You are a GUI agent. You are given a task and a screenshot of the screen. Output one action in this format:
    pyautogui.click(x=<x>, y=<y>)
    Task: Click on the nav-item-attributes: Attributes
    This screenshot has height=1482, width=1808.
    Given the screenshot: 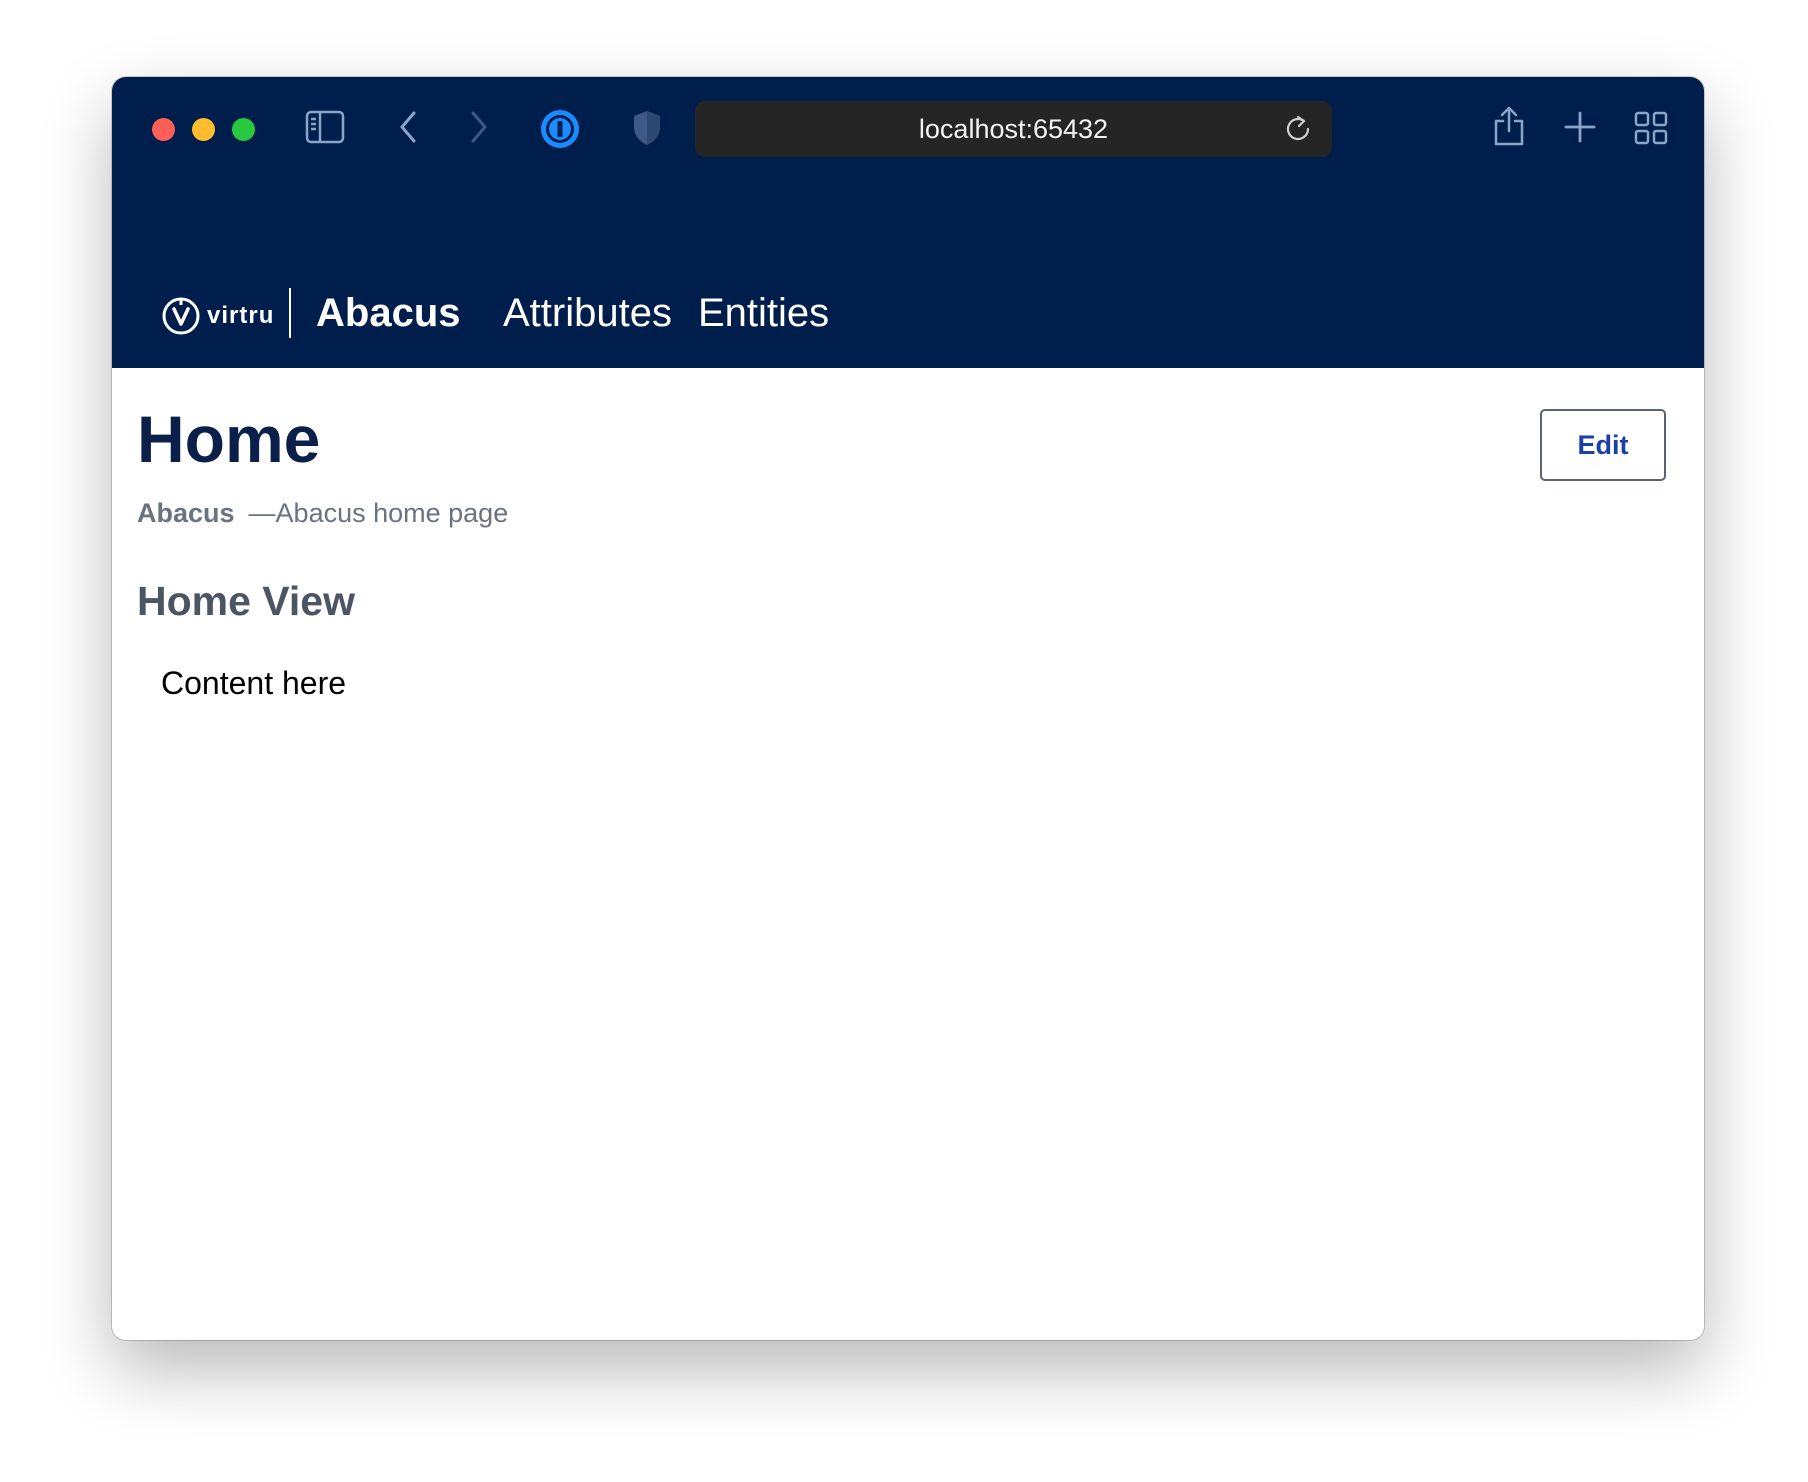 What is the action you would take?
    pyautogui.click(x=587, y=313)
    